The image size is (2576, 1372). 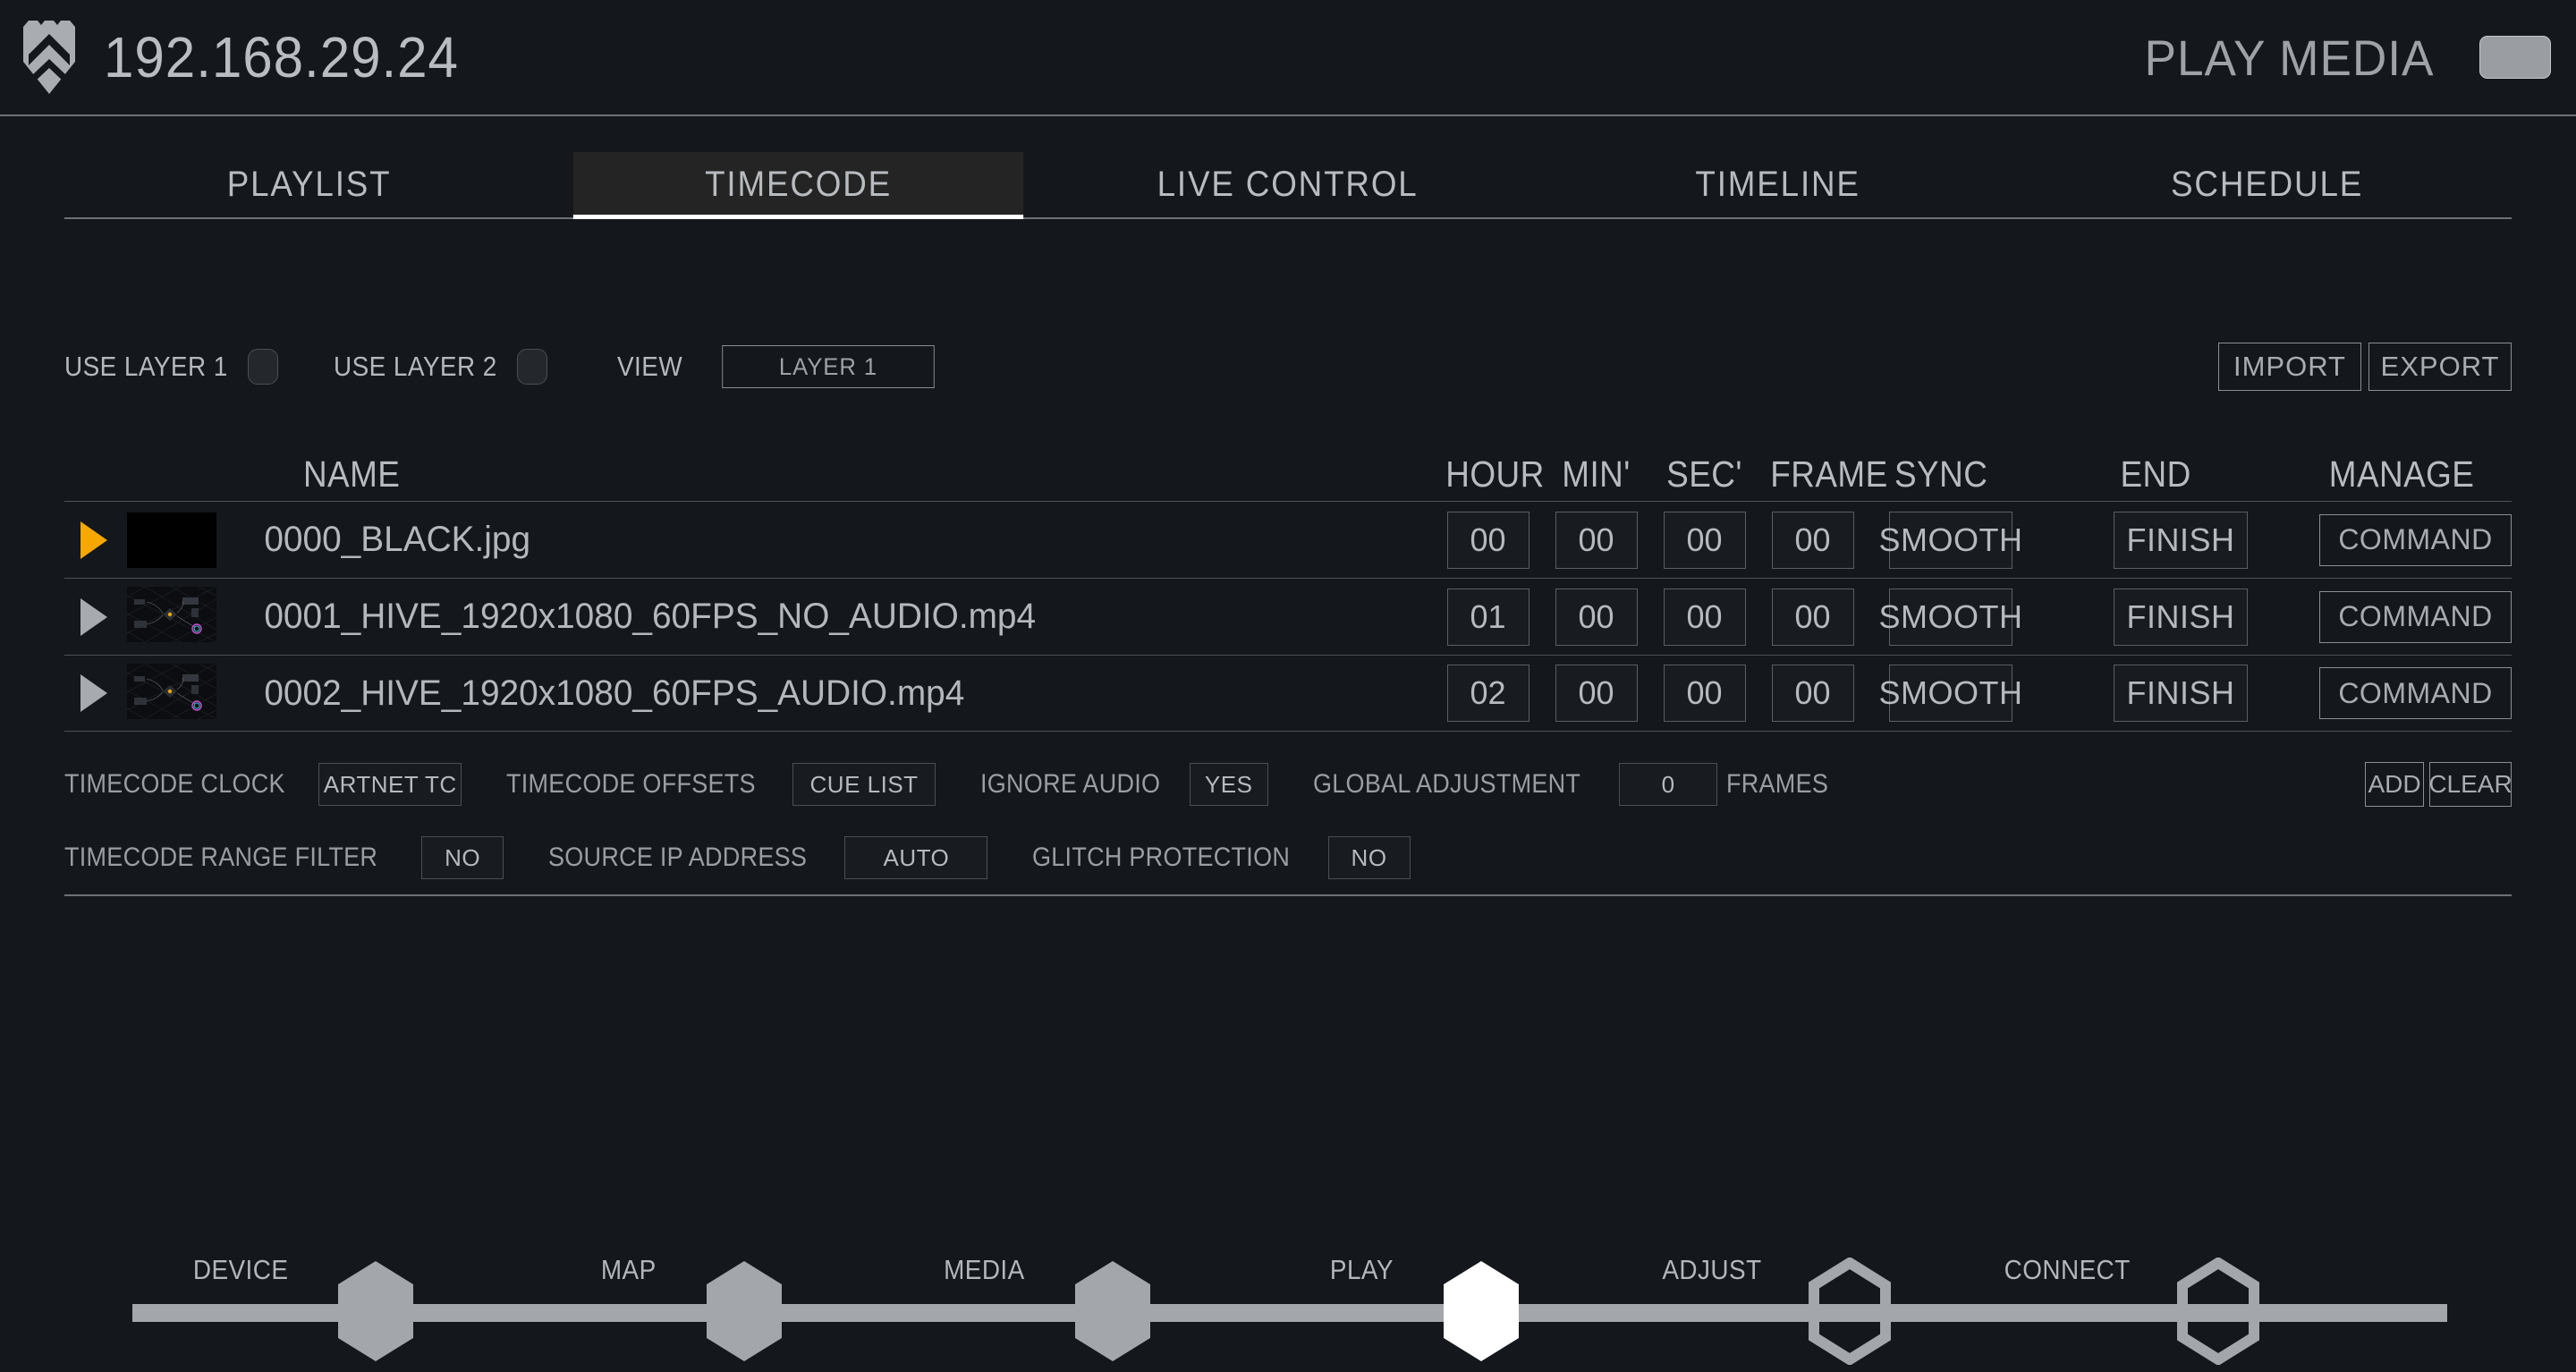 What do you see at coordinates (2267, 184) in the screenshot?
I see `tab-schedule: SCHEDULE` at bounding box center [2267, 184].